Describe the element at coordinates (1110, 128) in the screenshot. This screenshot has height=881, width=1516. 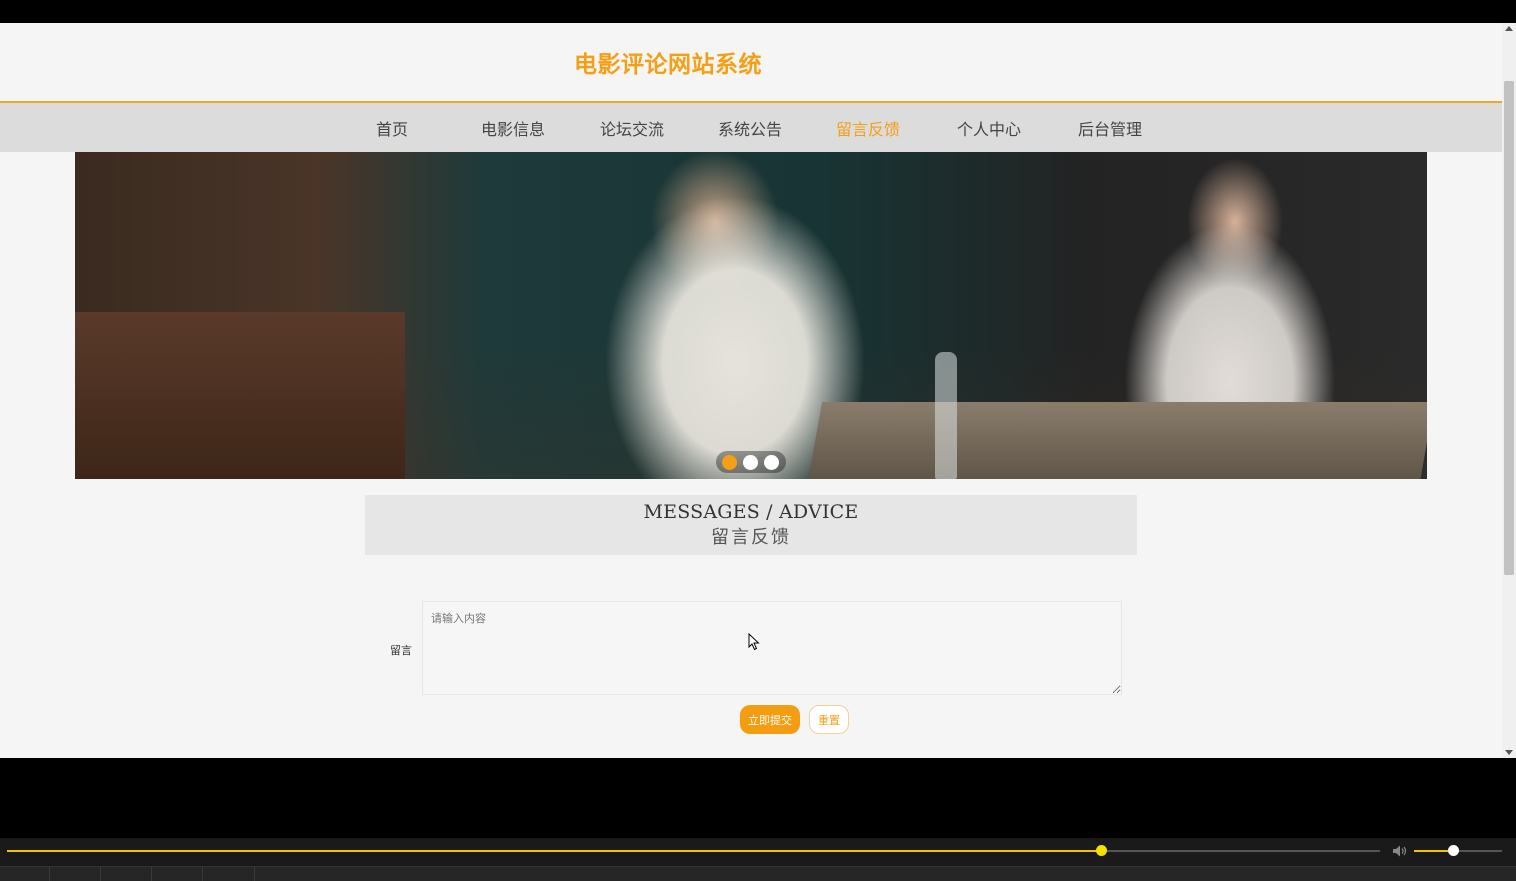
I see `nav-item-admin: 后台管理` at that location.